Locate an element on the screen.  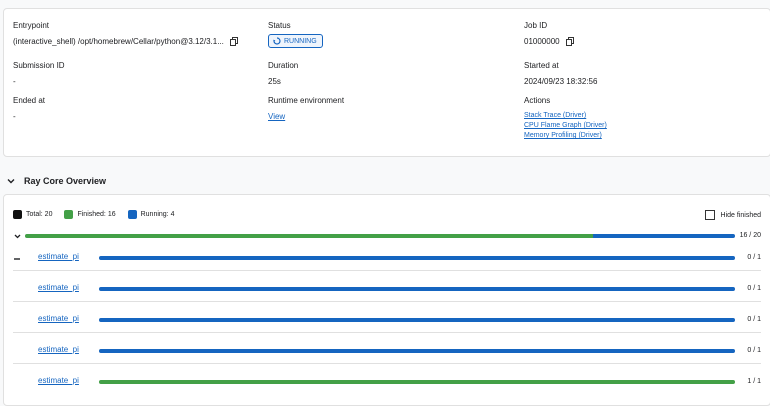
summary-running-segment is located at coordinates (664, 236).